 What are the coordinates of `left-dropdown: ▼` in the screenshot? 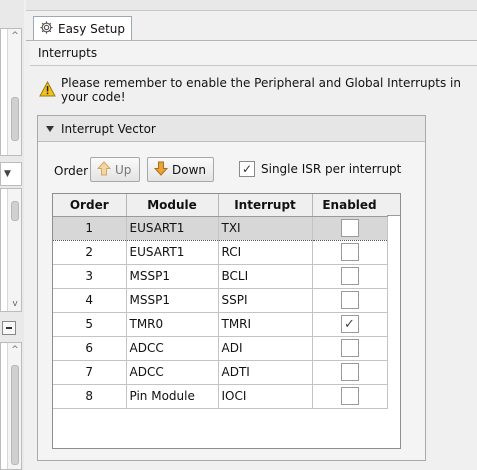 It's located at (11, 174).